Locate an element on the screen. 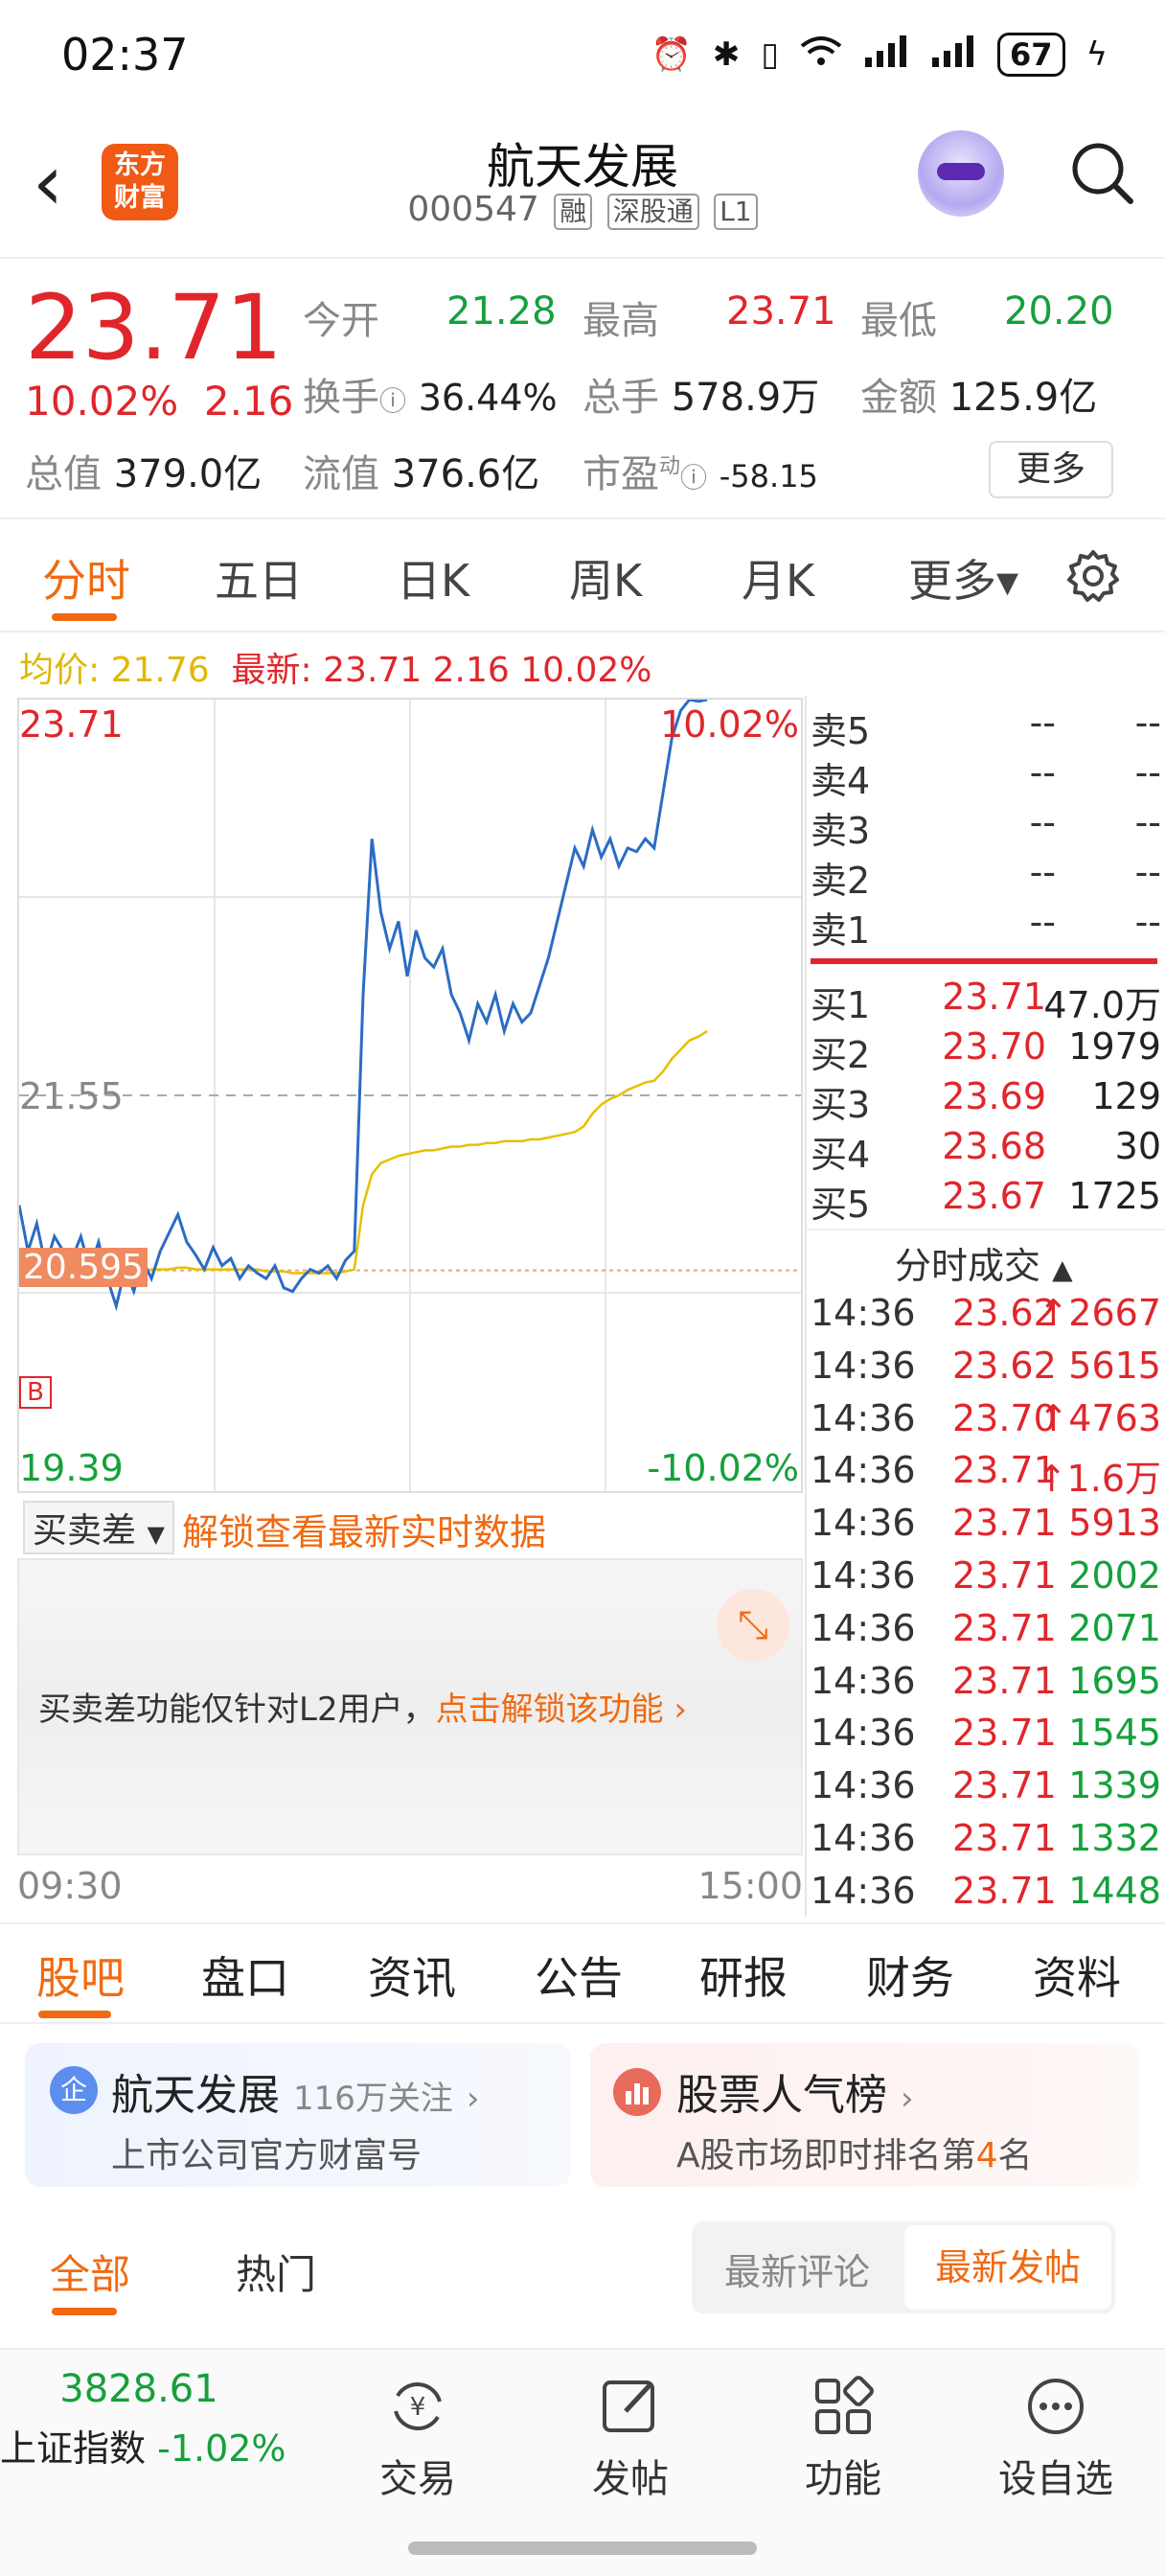 This screenshot has width=1165, height=2576. unlock-feature-link: 点击解锁该功能 › is located at coordinates (562, 1709).